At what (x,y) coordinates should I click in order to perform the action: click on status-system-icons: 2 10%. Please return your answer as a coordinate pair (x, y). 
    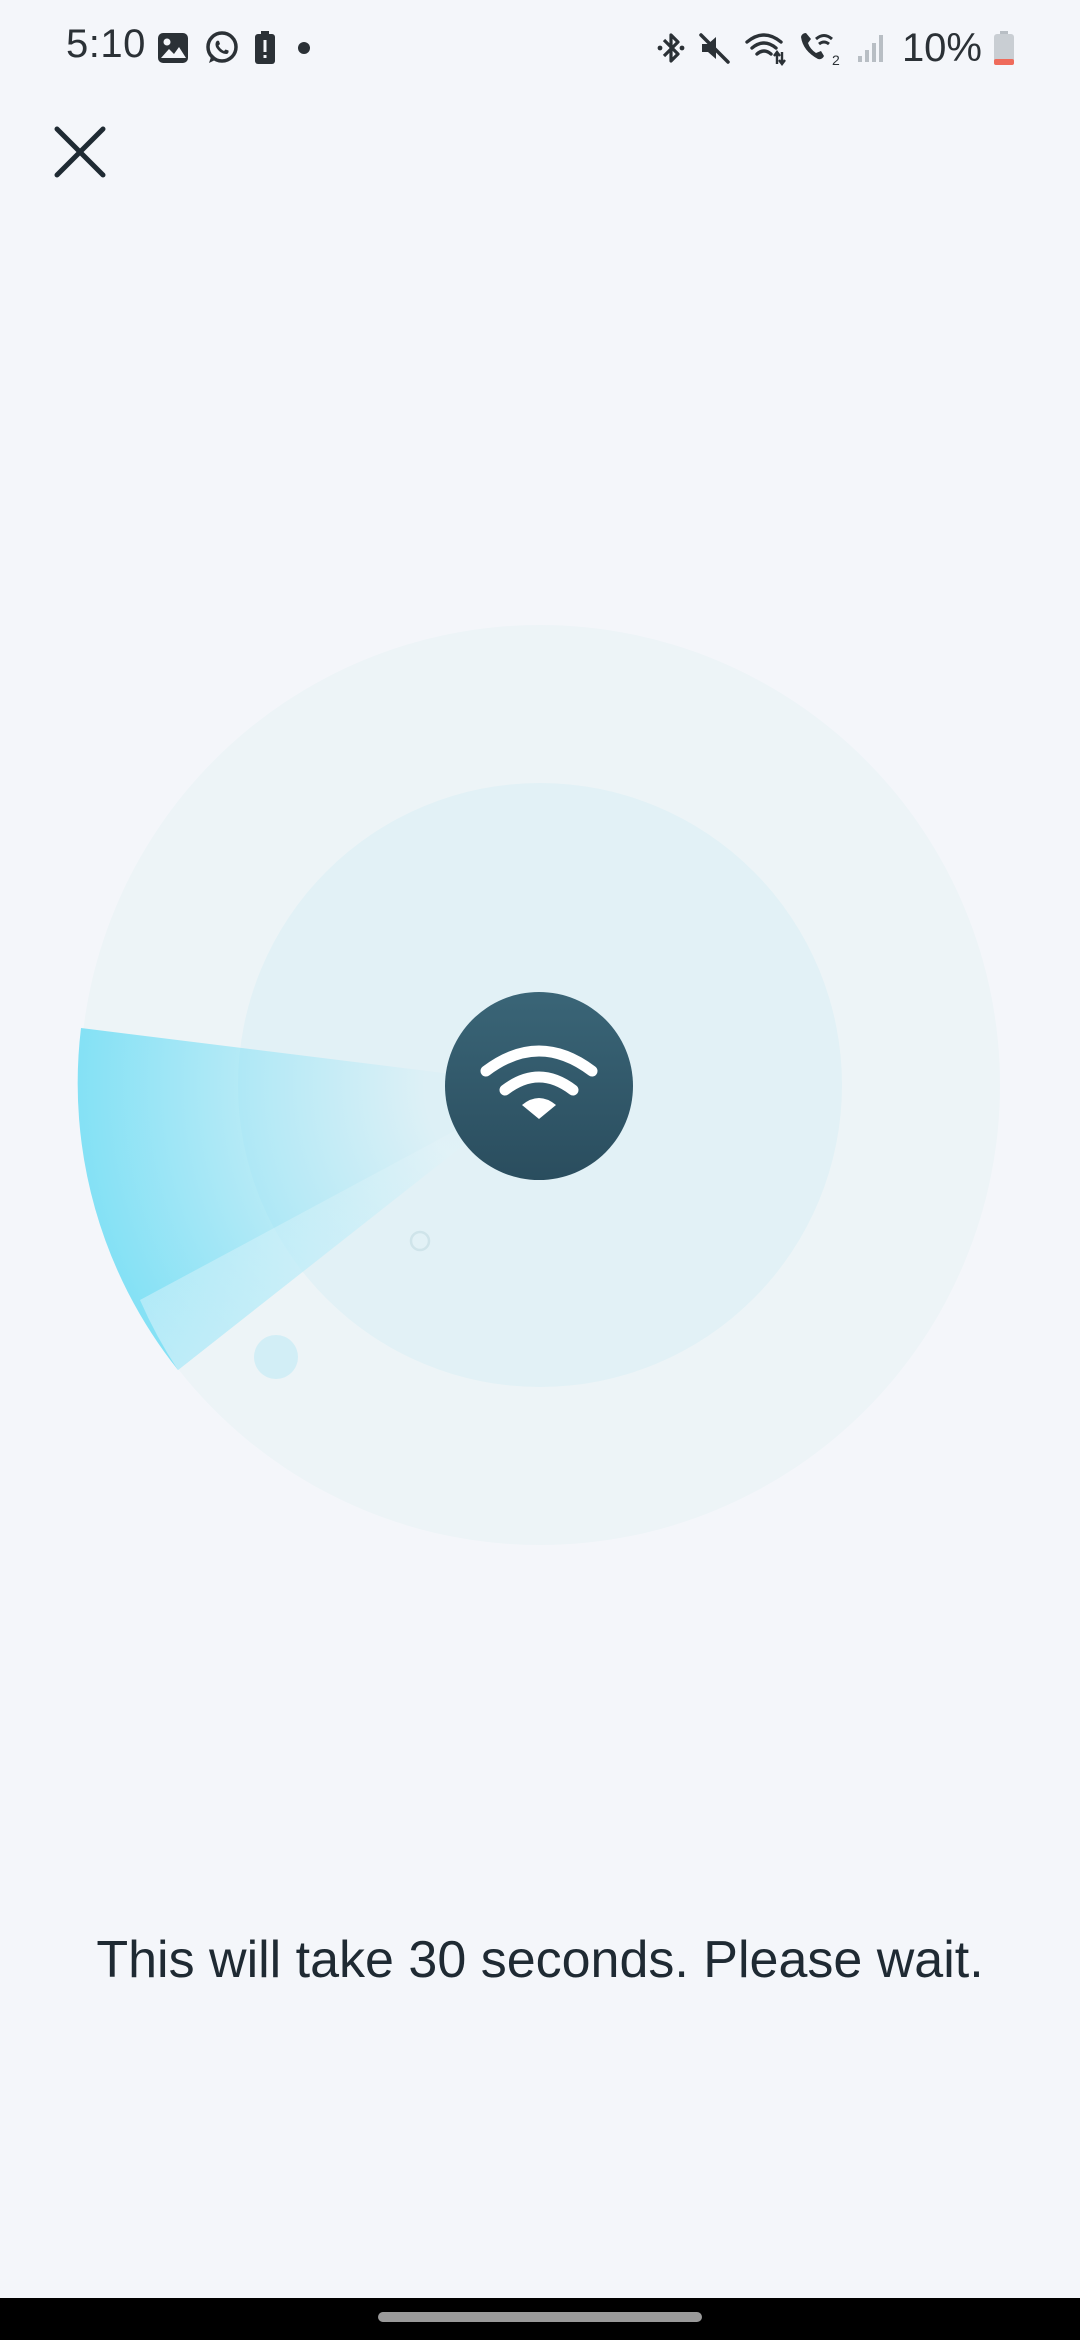
    Looking at the image, I should click on (835, 48).